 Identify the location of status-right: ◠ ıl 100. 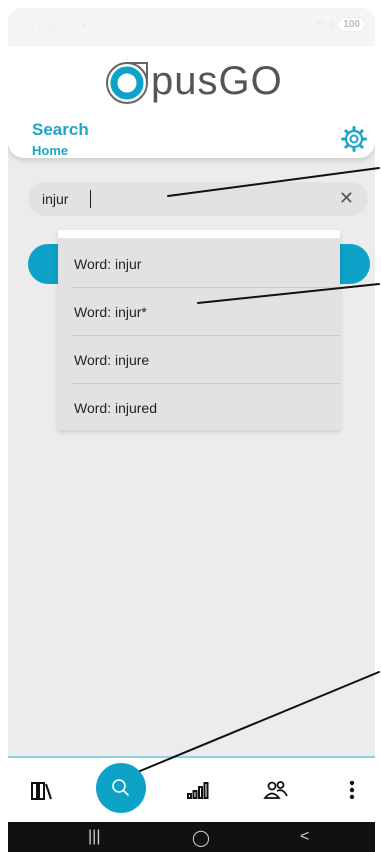
(340, 24).